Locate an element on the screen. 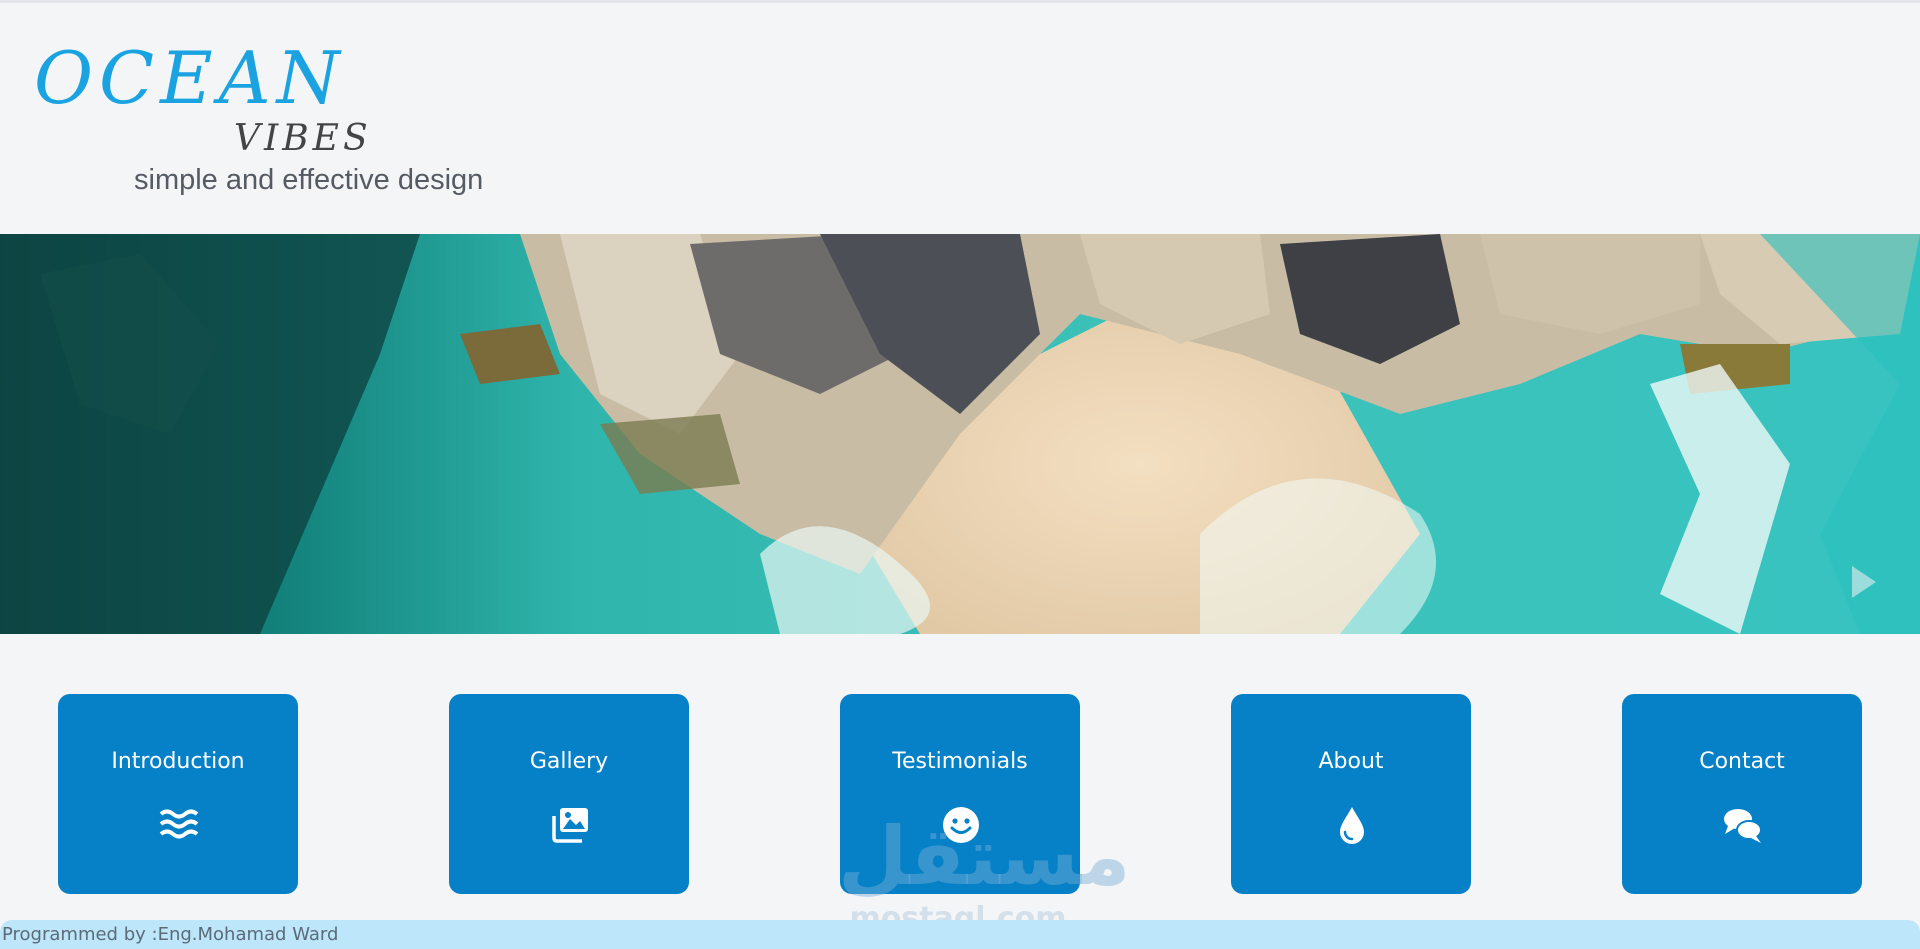 The height and width of the screenshot is (949, 1920). waves-icon is located at coordinates (179, 824).